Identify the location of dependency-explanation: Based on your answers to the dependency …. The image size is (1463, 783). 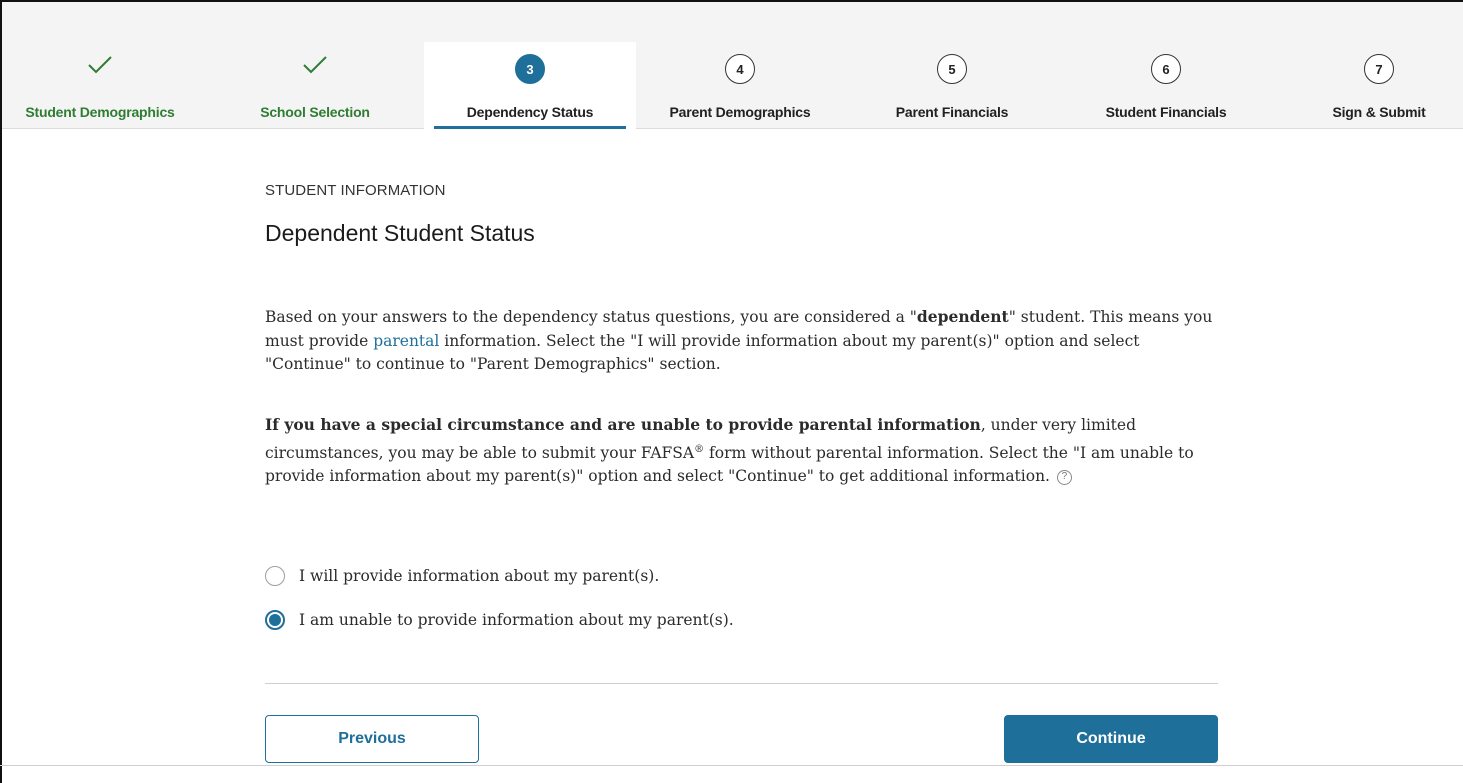
(739, 340).